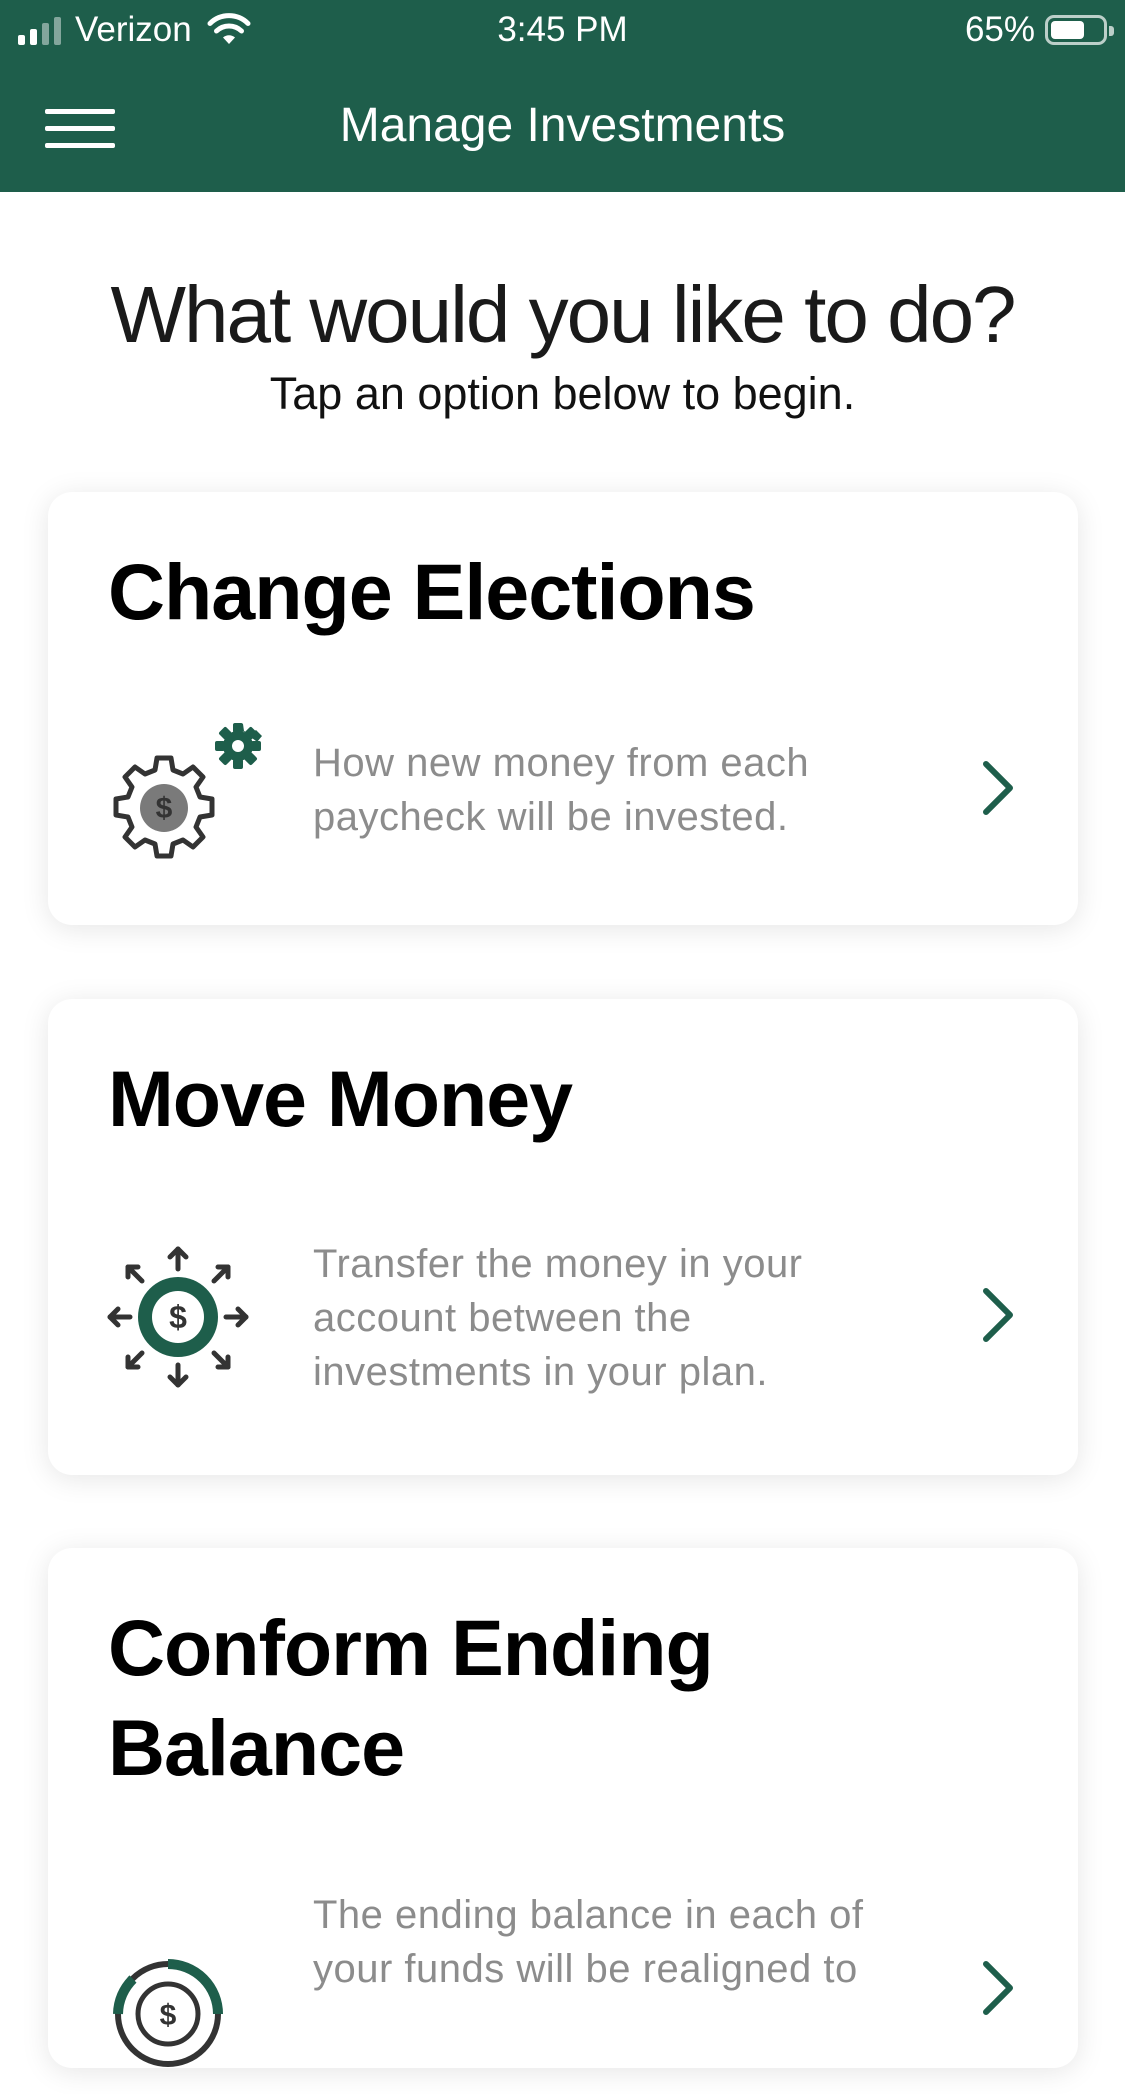  What do you see at coordinates (999, 29) in the screenshot?
I see `battery-percentage: 65%` at bounding box center [999, 29].